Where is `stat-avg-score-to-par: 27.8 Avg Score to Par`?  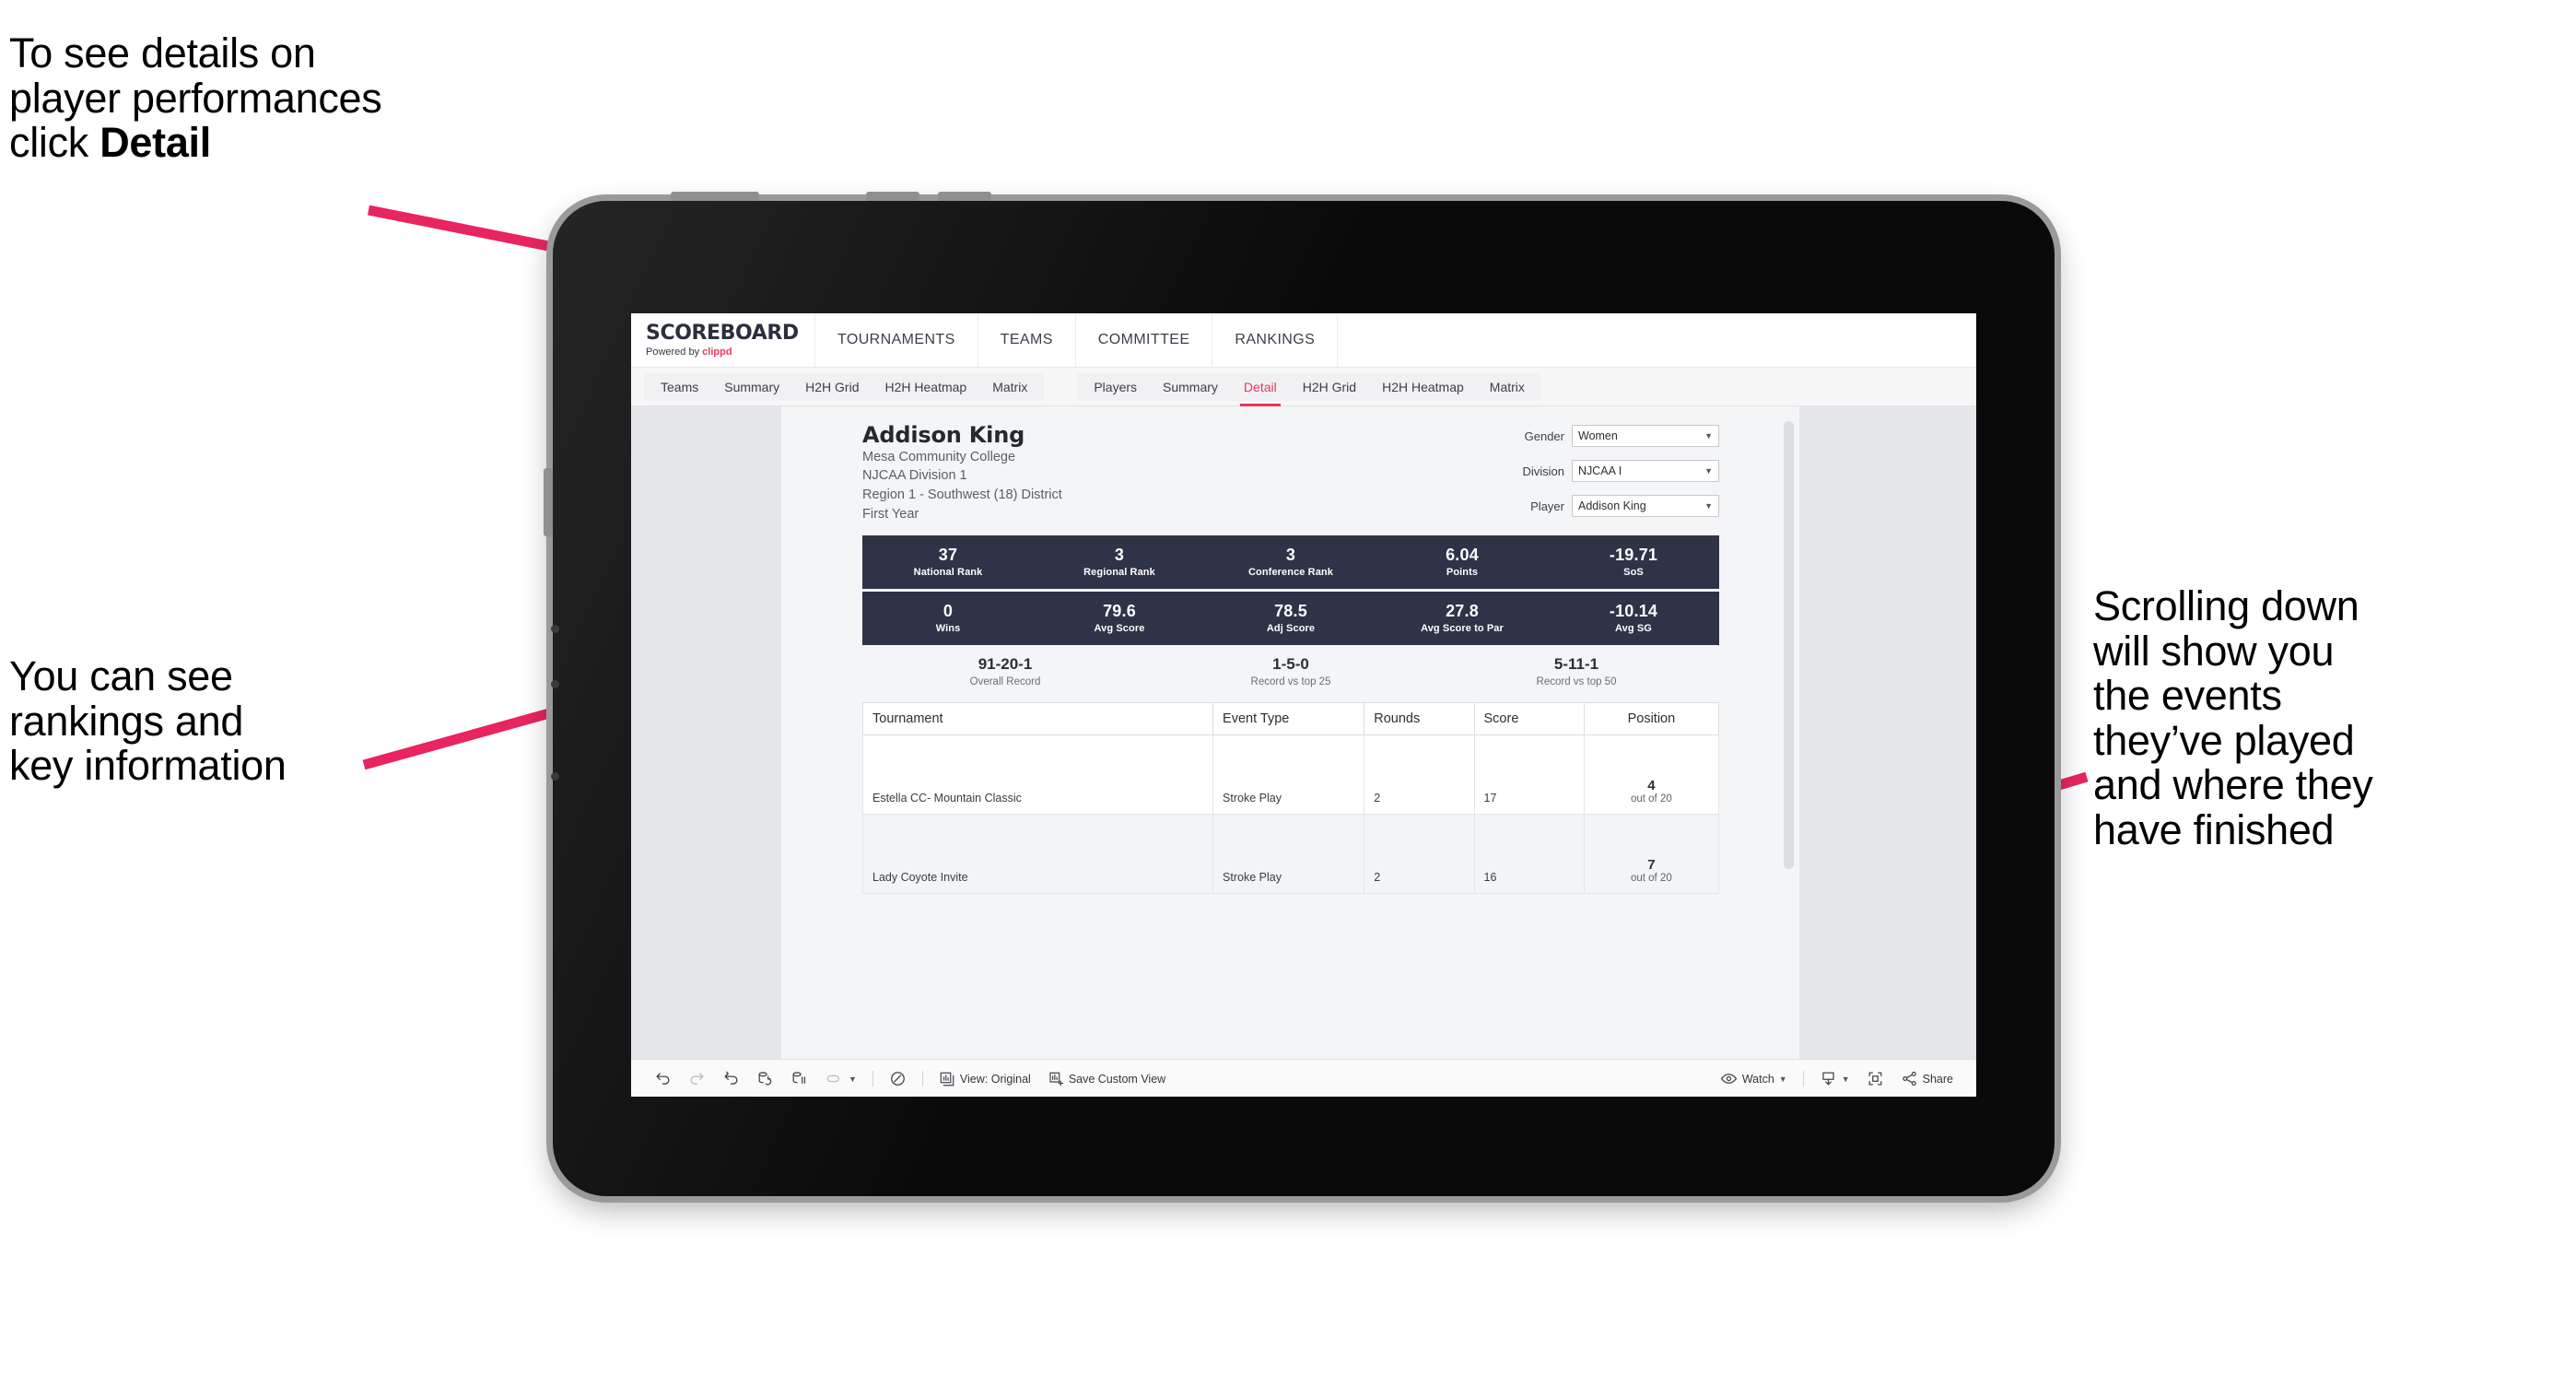 stat-avg-score-to-par: 27.8 Avg Score to Par is located at coordinates (1462, 618).